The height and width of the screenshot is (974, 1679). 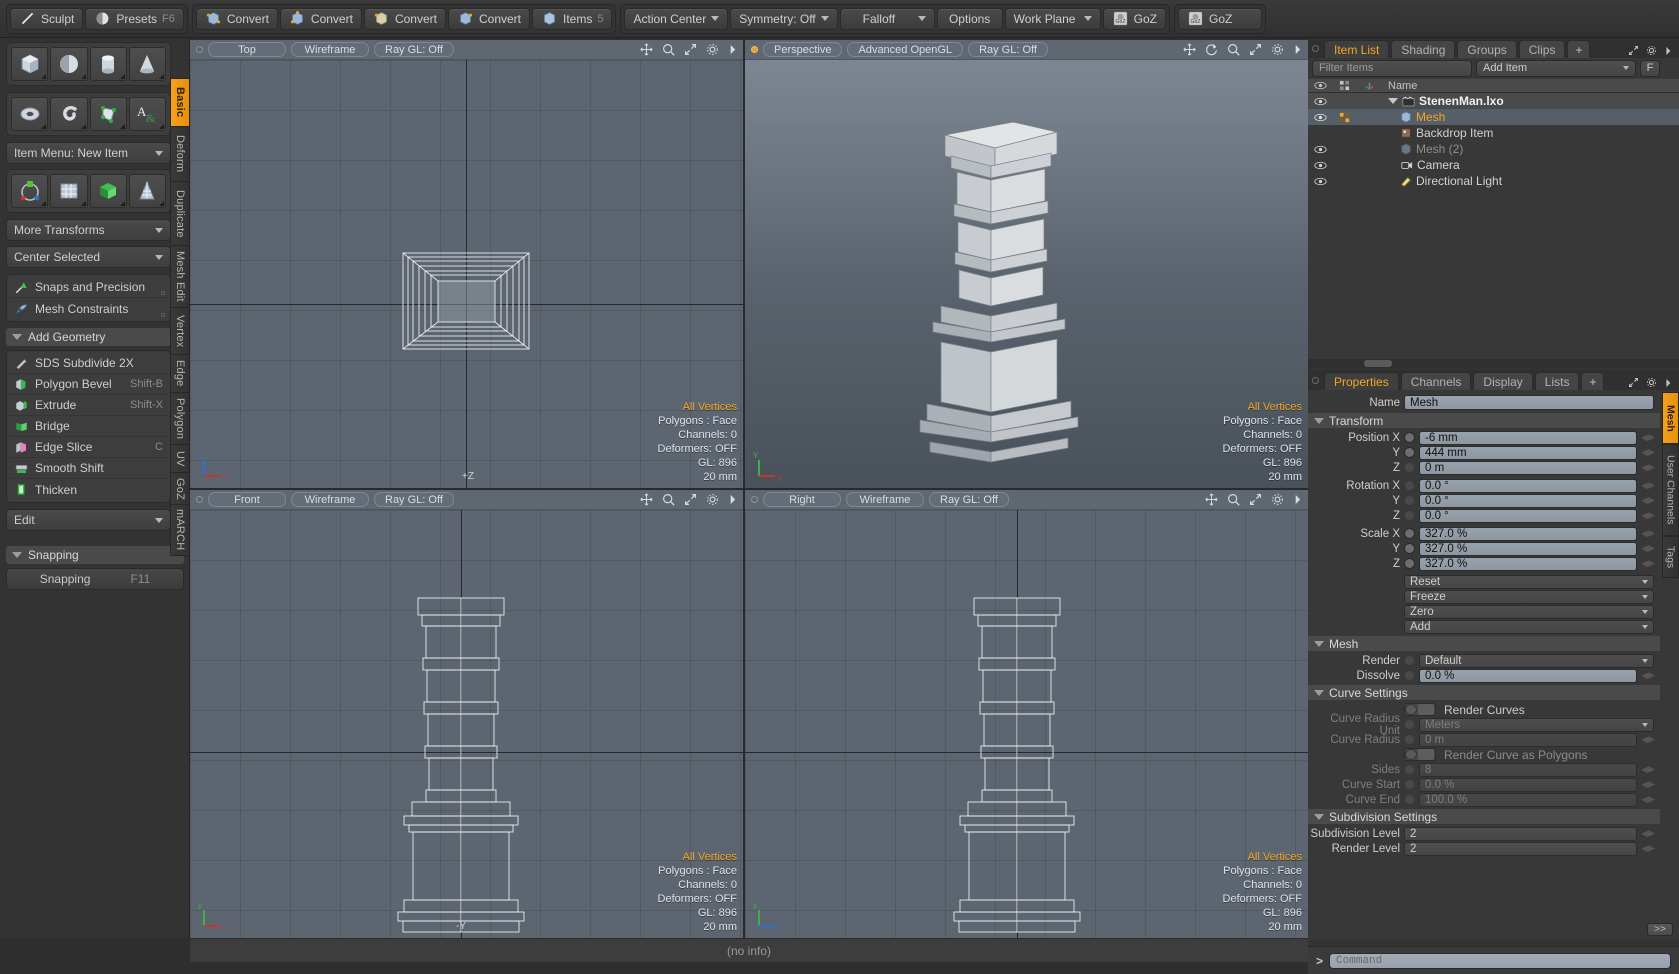 I want to click on sides-knob, so click(x=1409, y=769).